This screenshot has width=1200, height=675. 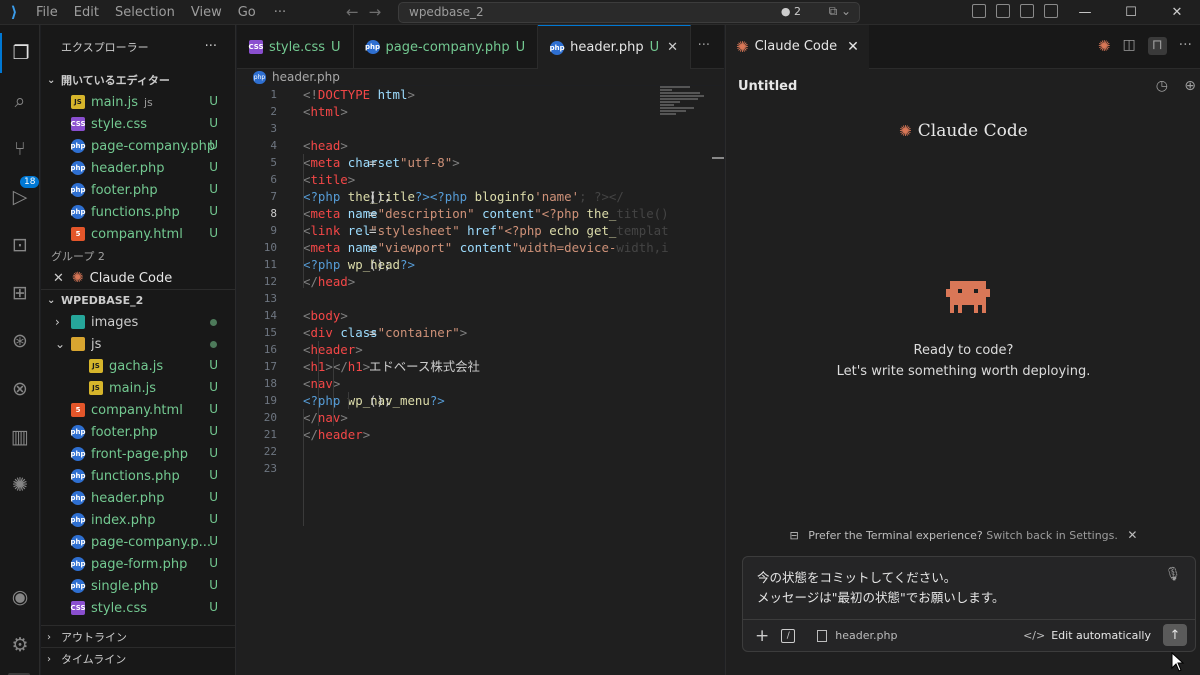 I want to click on search-icon: ⌕, so click(x=20, y=101).